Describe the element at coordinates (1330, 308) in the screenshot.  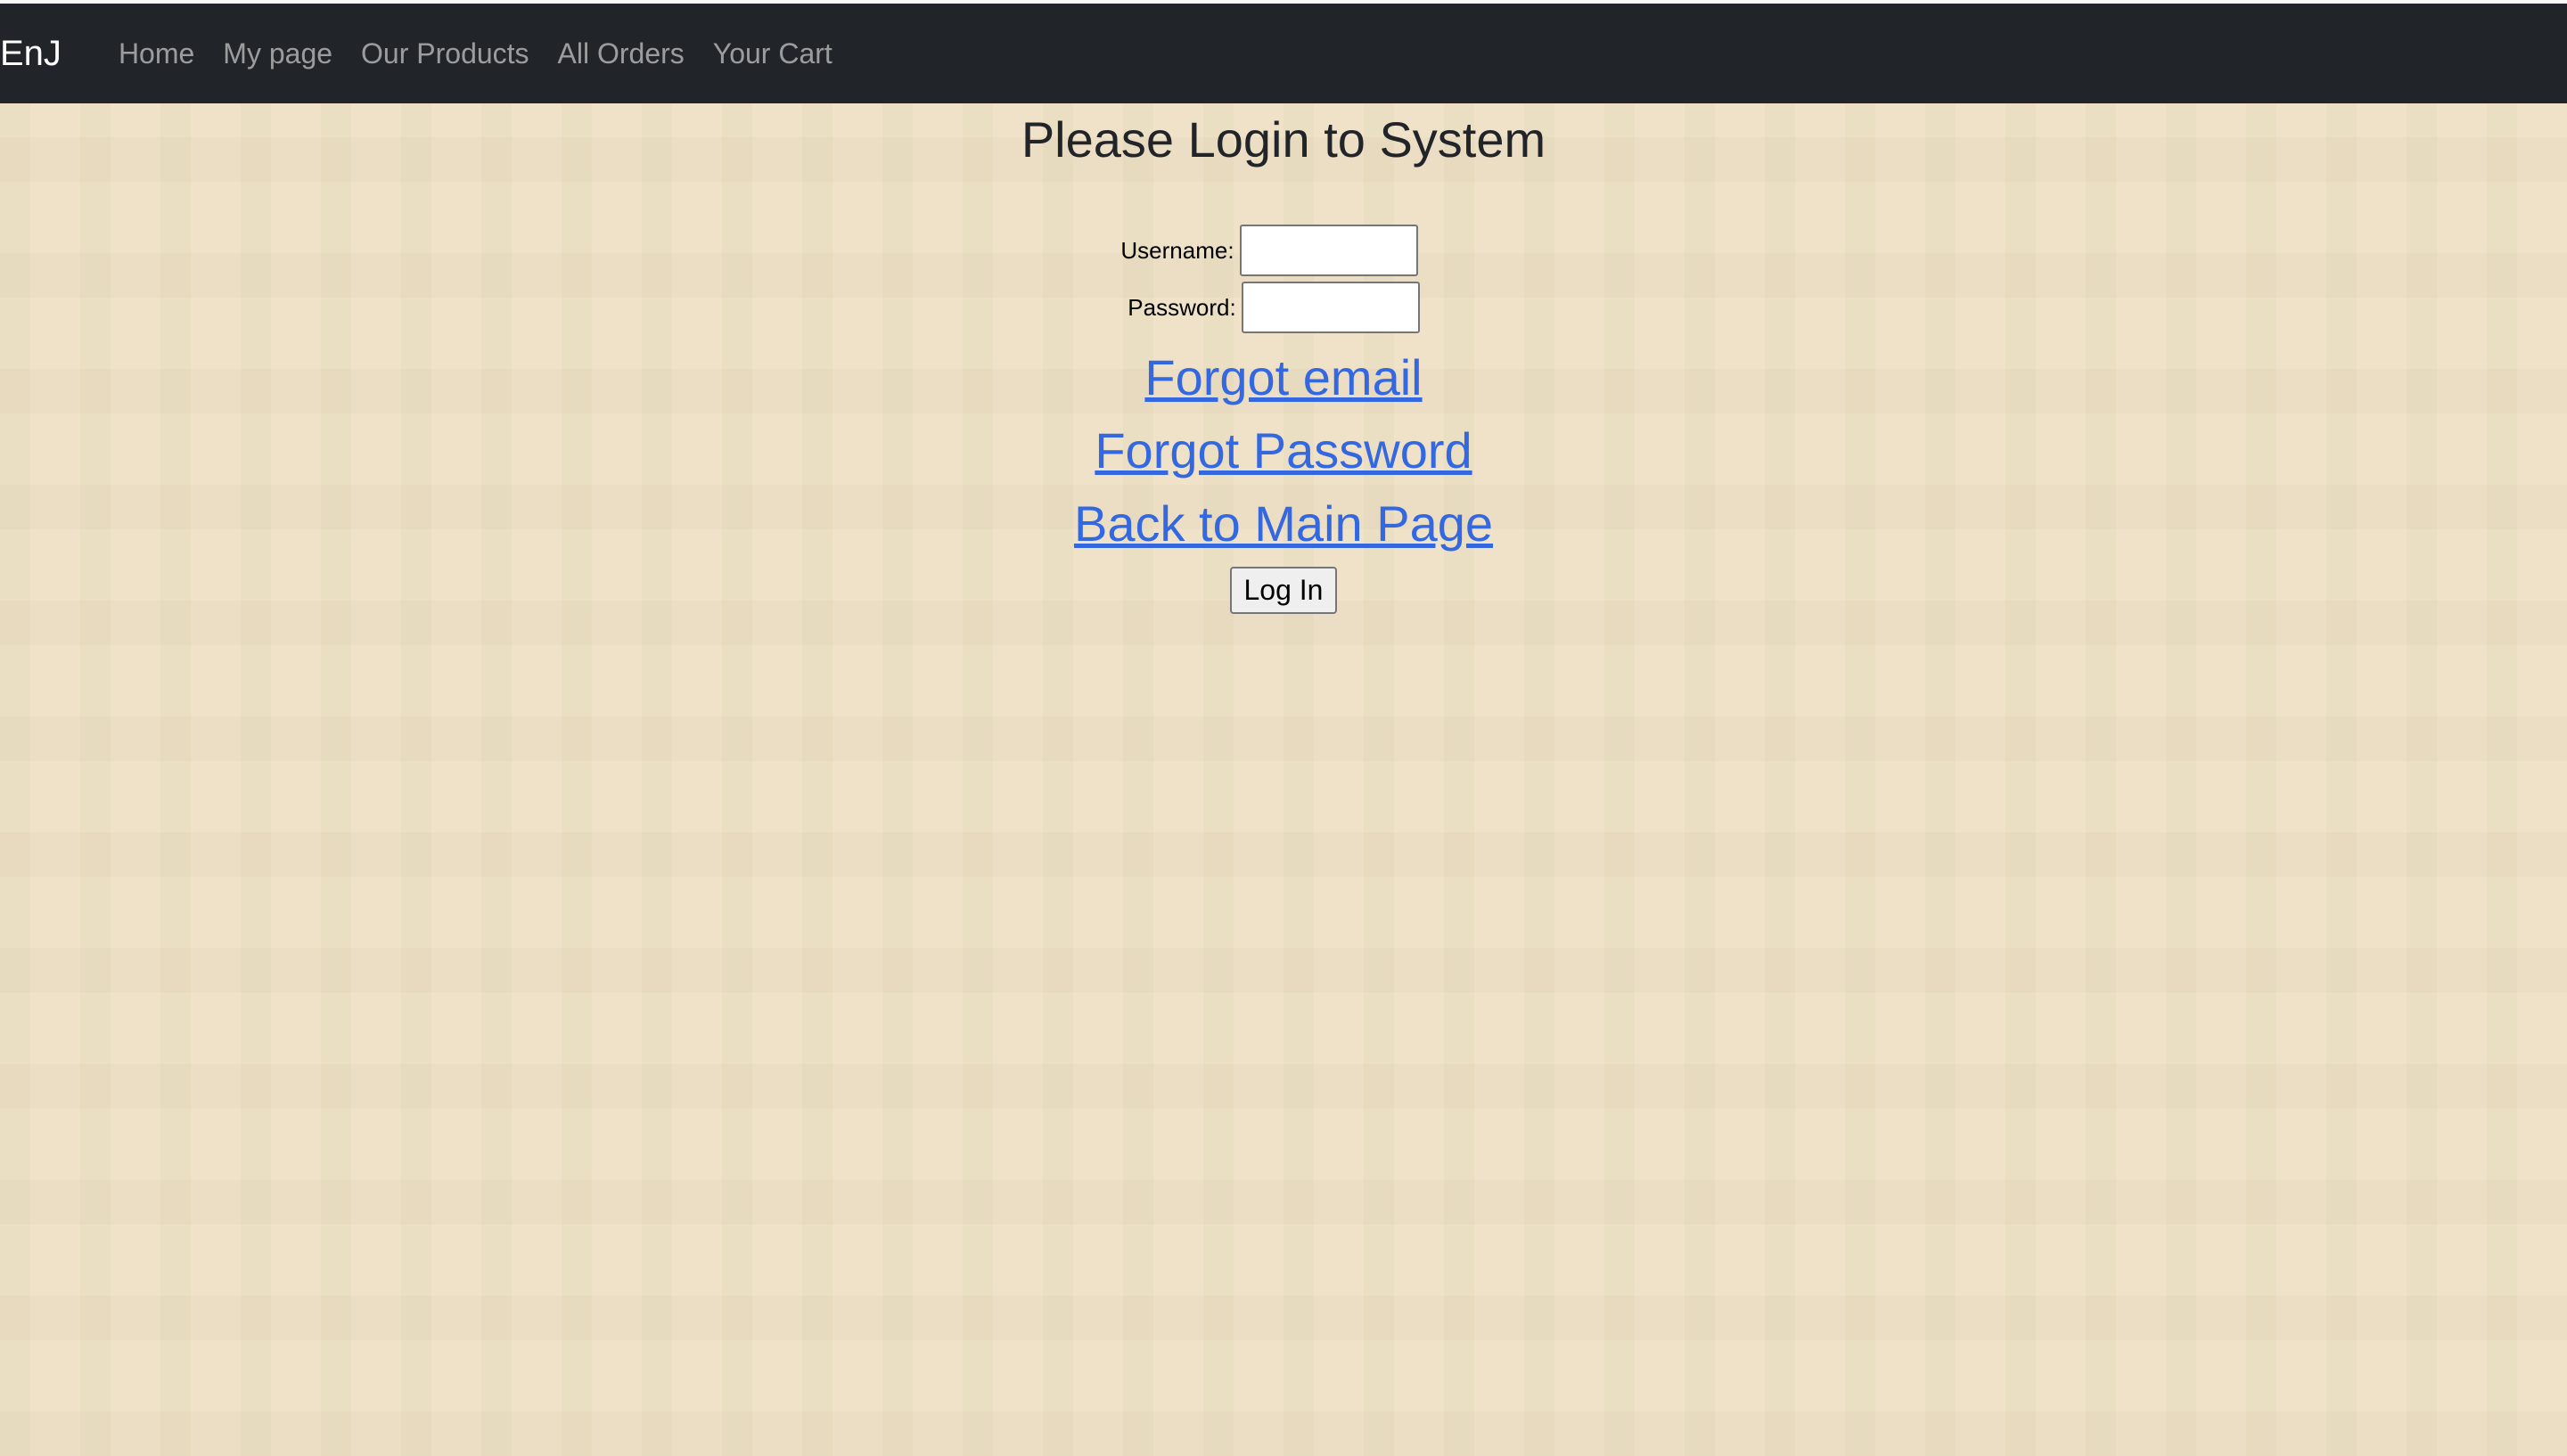
I see `password-input` at that location.